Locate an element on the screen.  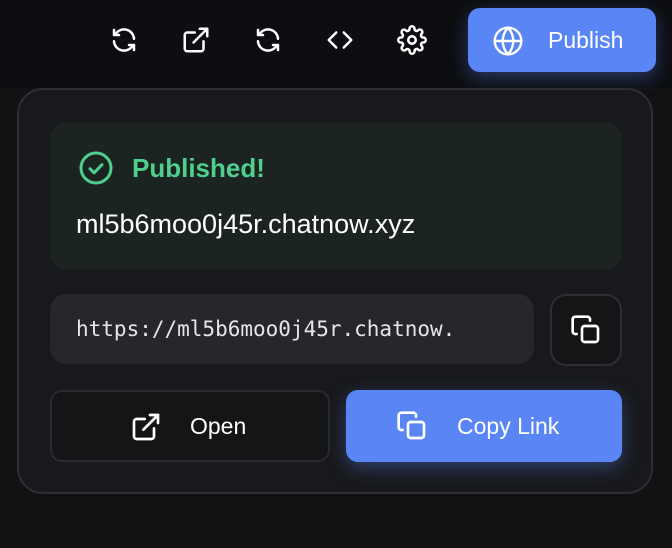
publish-button-label: Publish is located at coordinates (586, 40).